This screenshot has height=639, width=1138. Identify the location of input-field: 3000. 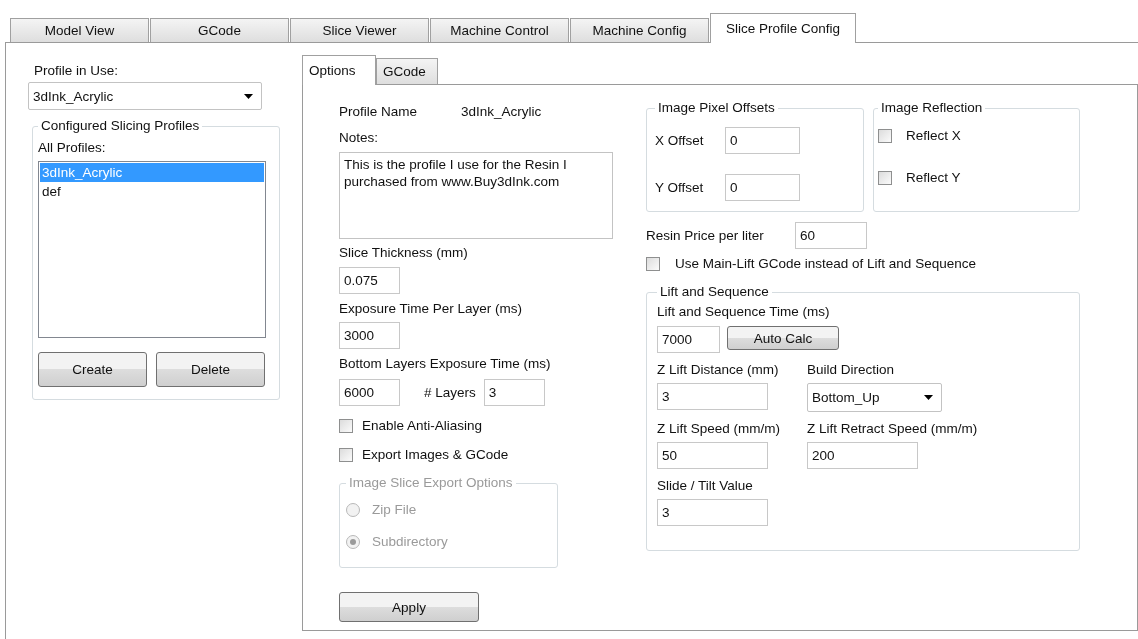
(369, 335).